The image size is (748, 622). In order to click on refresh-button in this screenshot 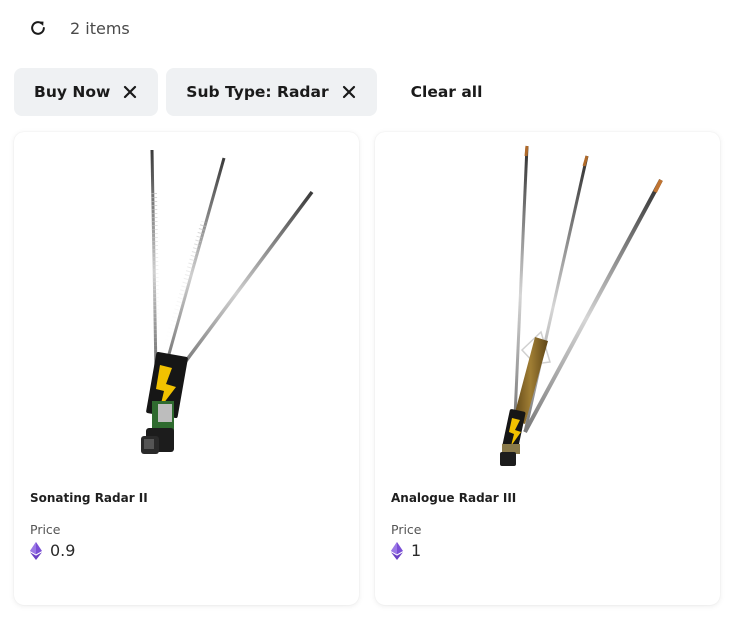, I will do `click(38, 28)`.